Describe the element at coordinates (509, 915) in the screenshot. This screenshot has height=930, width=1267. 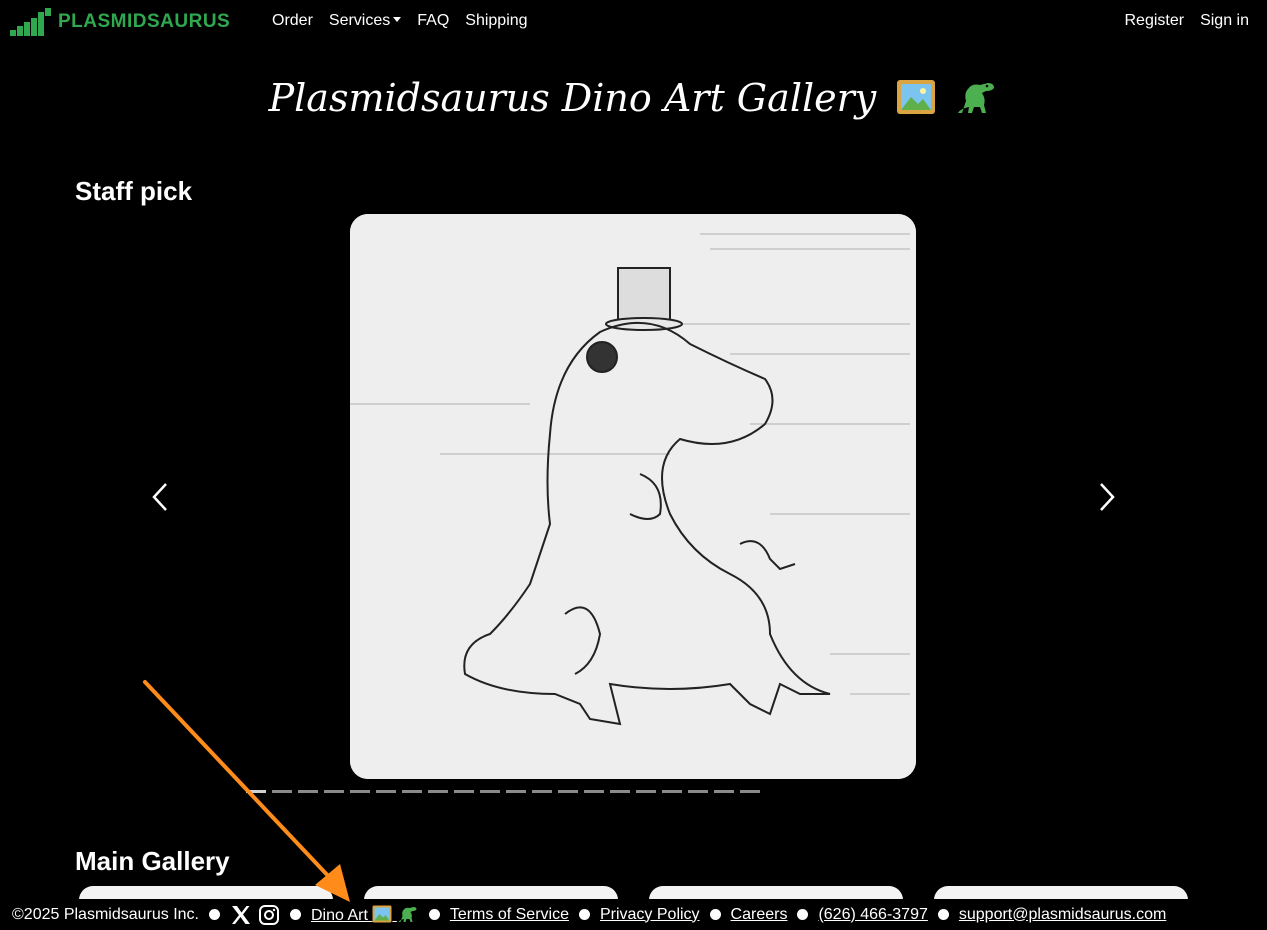
I see `terms-of-service-link: Terms of Service` at that location.